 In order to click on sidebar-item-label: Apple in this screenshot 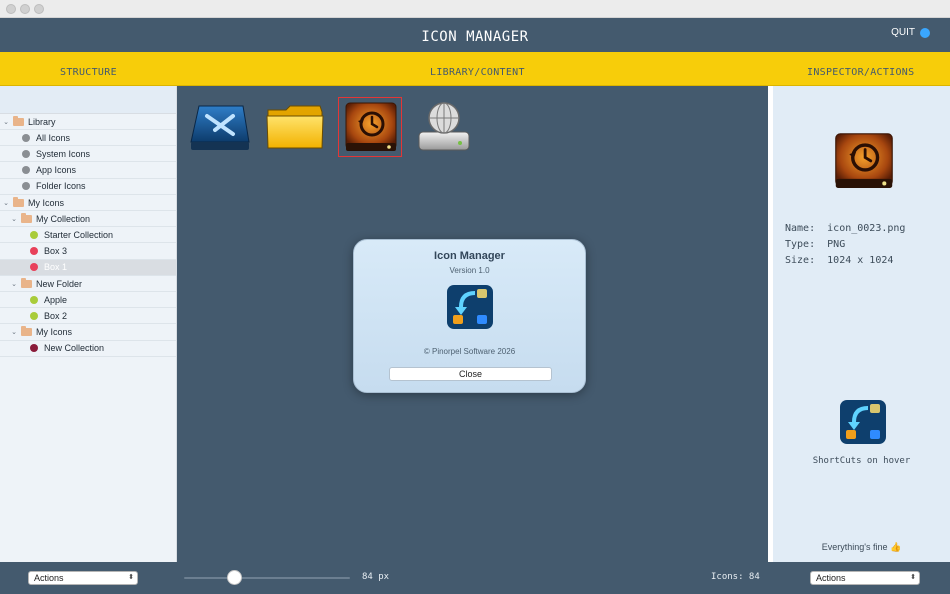, I will do `click(56, 299)`.